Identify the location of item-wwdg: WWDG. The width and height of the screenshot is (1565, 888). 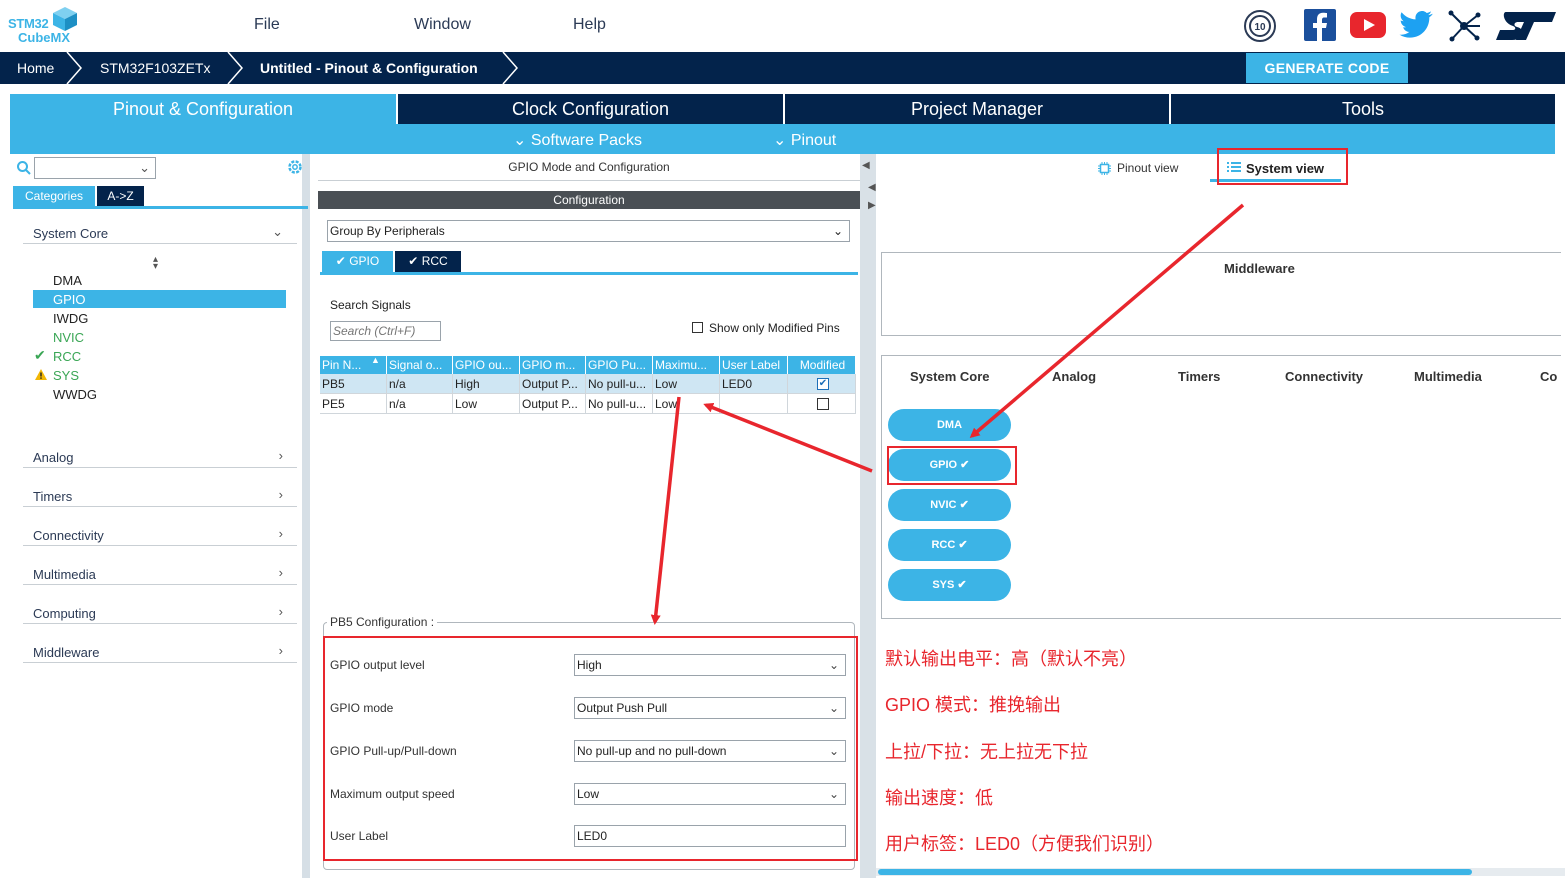
(75, 394).